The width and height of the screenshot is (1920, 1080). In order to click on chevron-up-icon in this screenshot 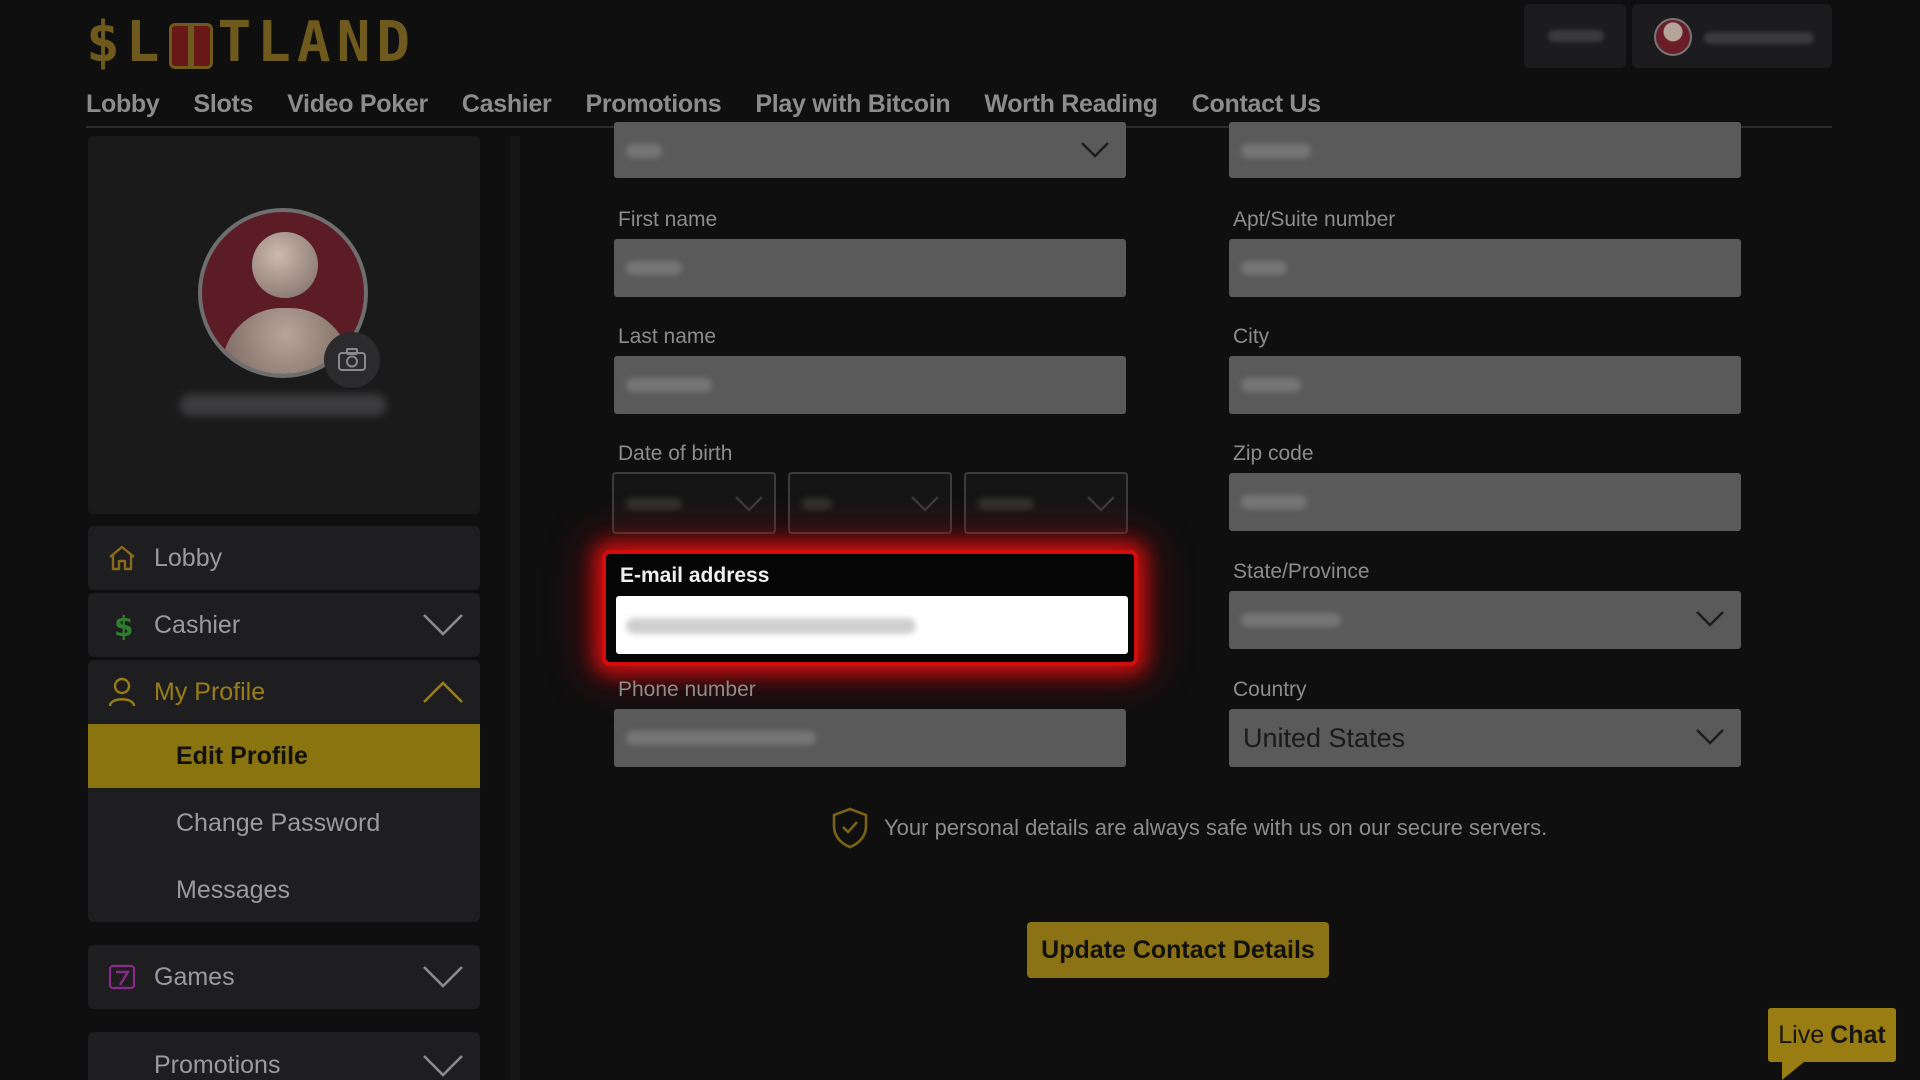, I will do `click(443, 694)`.